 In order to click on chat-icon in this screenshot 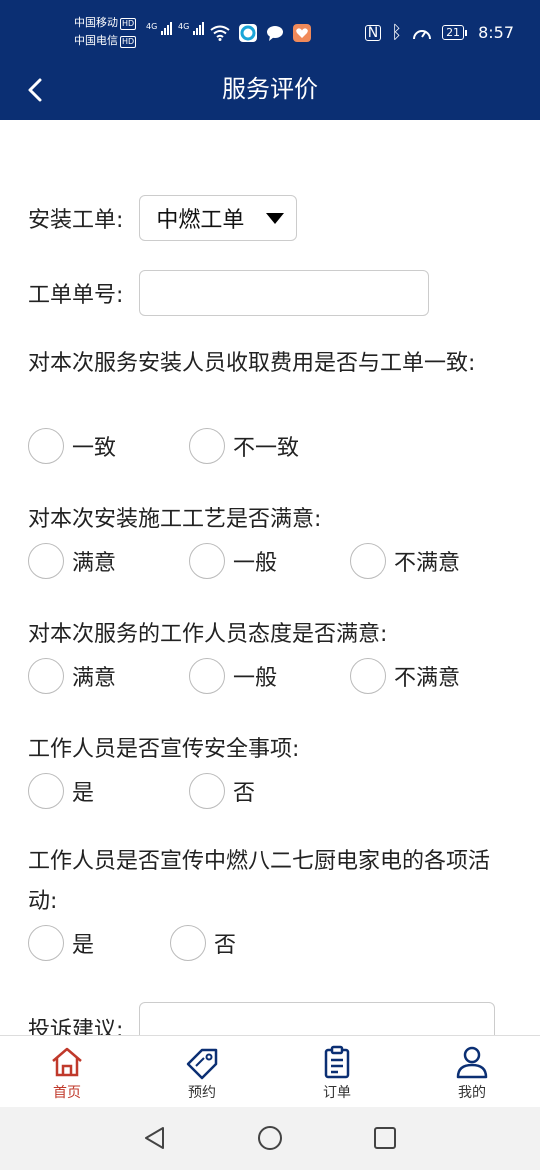, I will do `click(275, 33)`.